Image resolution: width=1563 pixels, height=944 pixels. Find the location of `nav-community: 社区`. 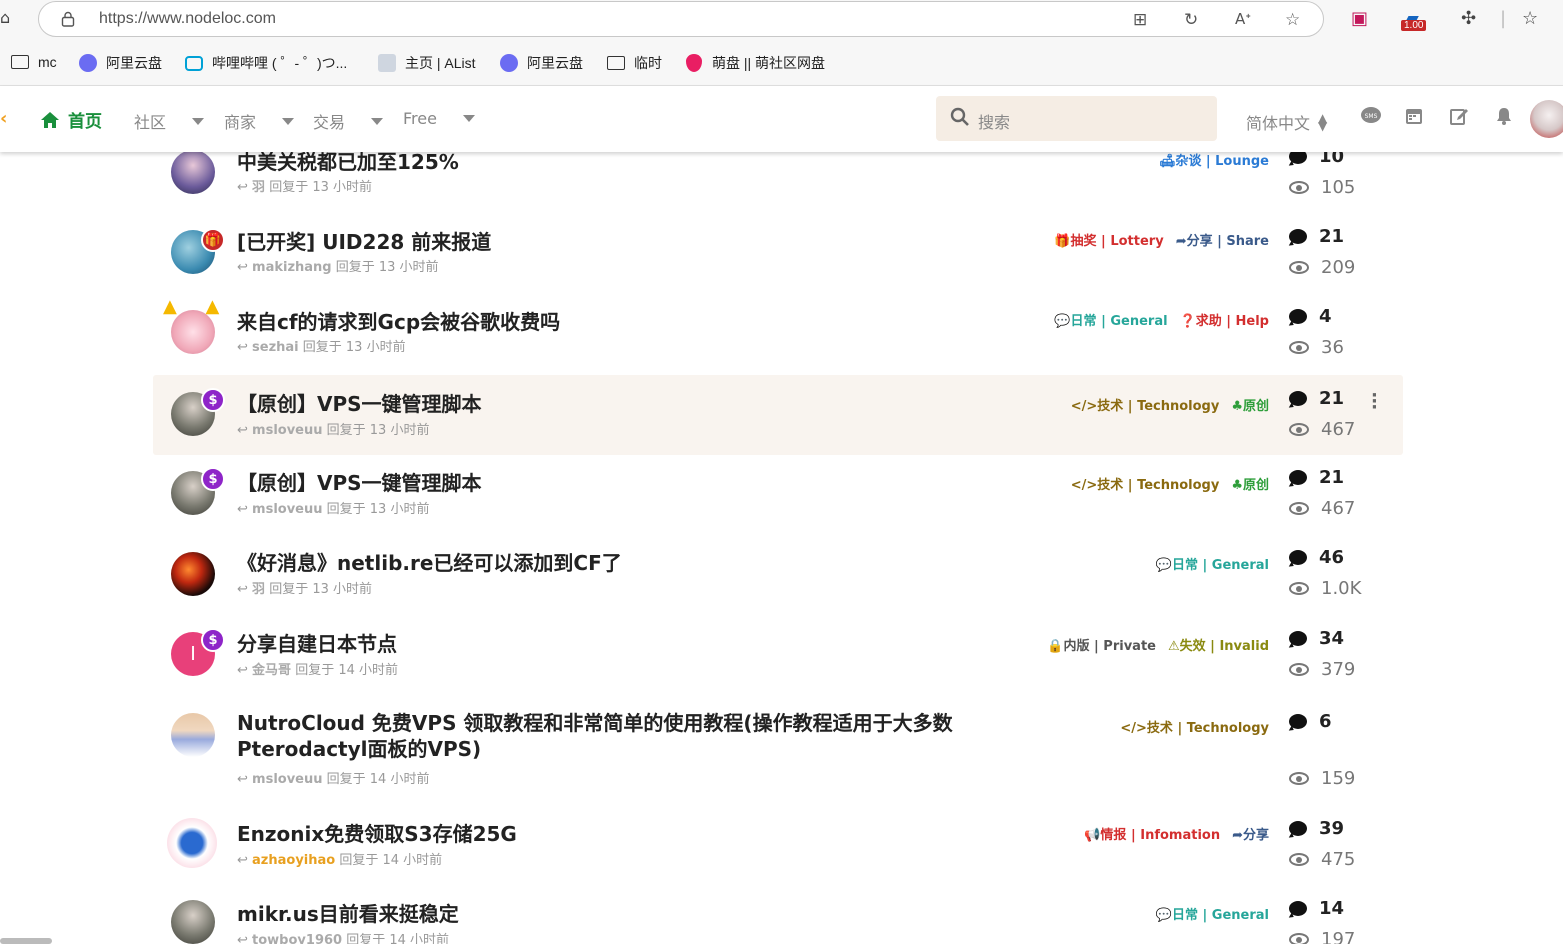

nav-community: 社区 is located at coordinates (169, 121).